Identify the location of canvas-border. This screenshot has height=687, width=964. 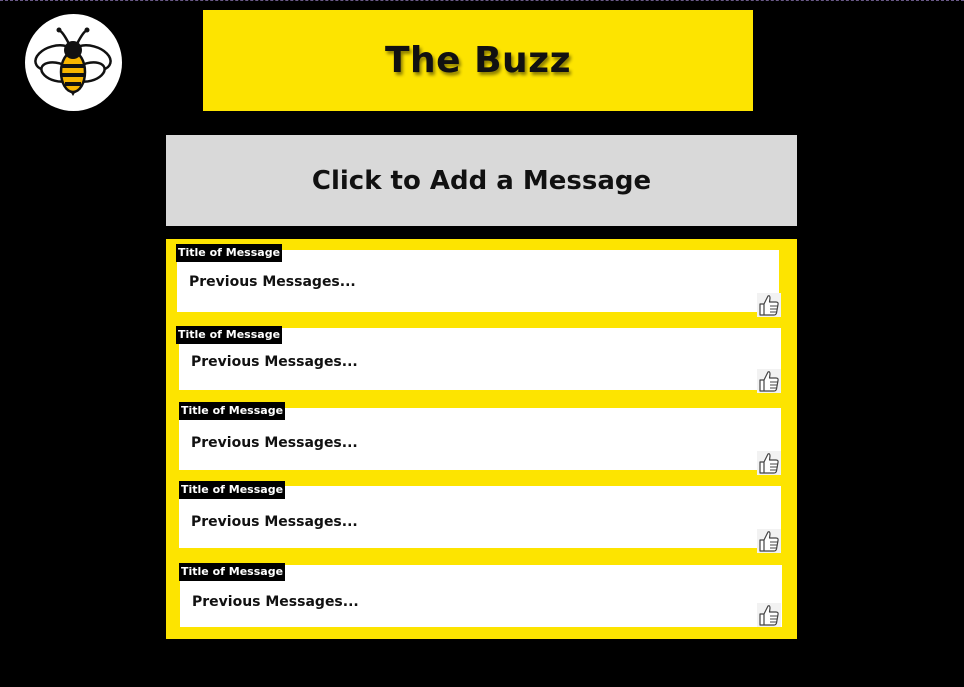
(482, 1).